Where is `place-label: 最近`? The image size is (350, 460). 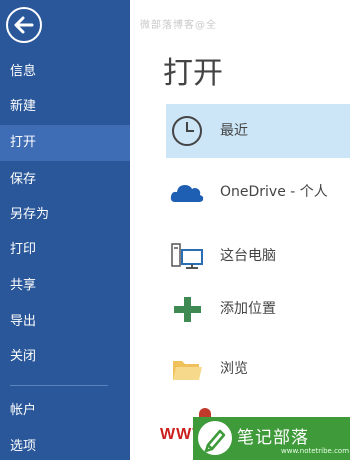
place-label: 最近 is located at coordinates (234, 131).